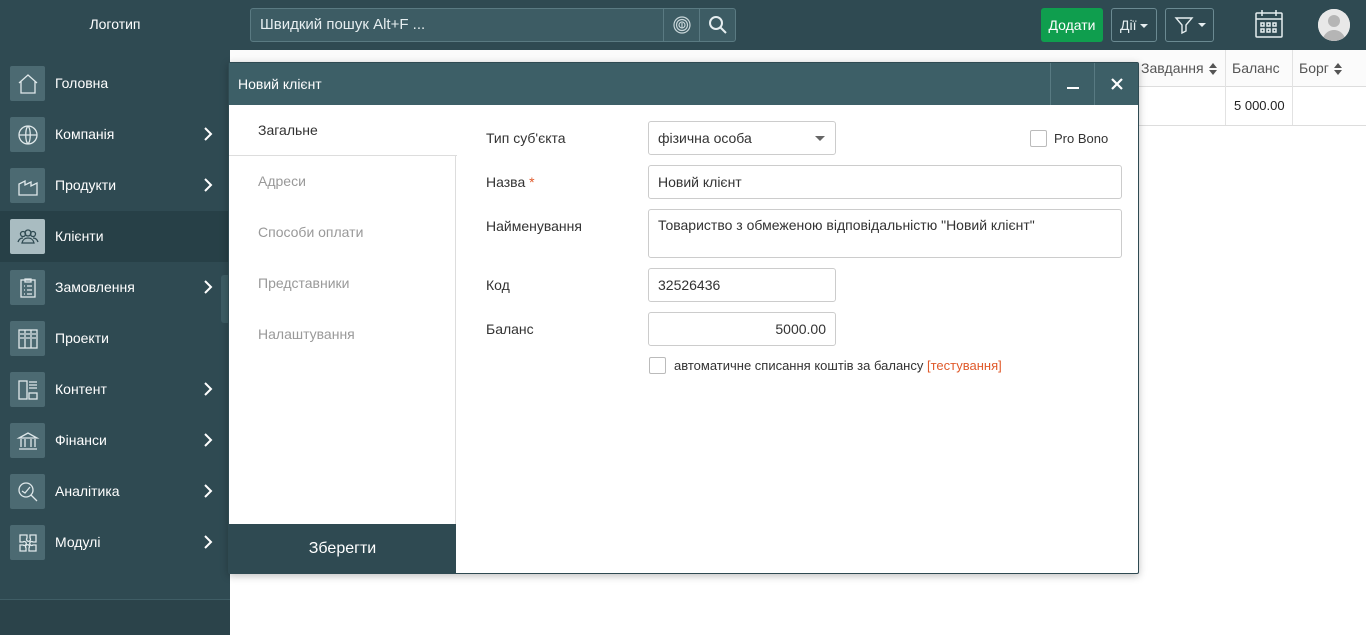 The height and width of the screenshot is (635, 1366). What do you see at coordinates (81, 389) in the screenshot?
I see `sidebar-item-label: Контент` at bounding box center [81, 389].